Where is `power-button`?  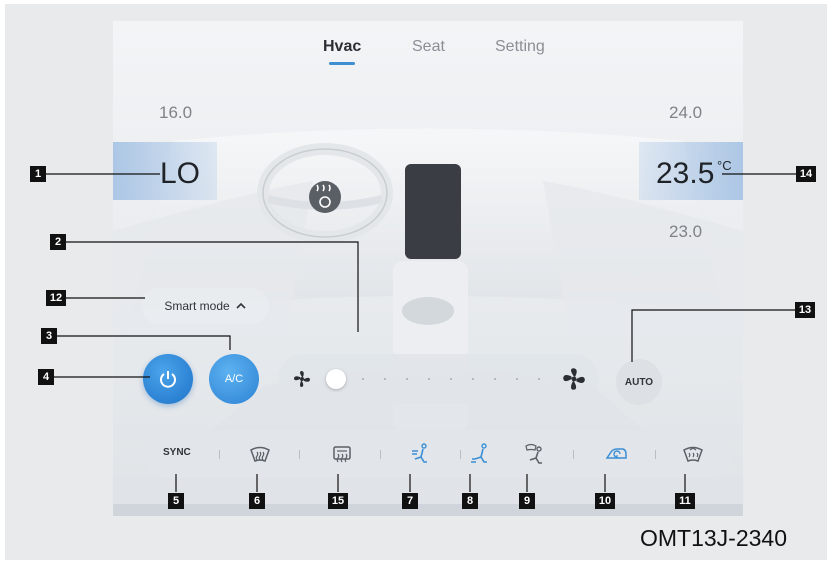
power-button is located at coordinates (168, 379).